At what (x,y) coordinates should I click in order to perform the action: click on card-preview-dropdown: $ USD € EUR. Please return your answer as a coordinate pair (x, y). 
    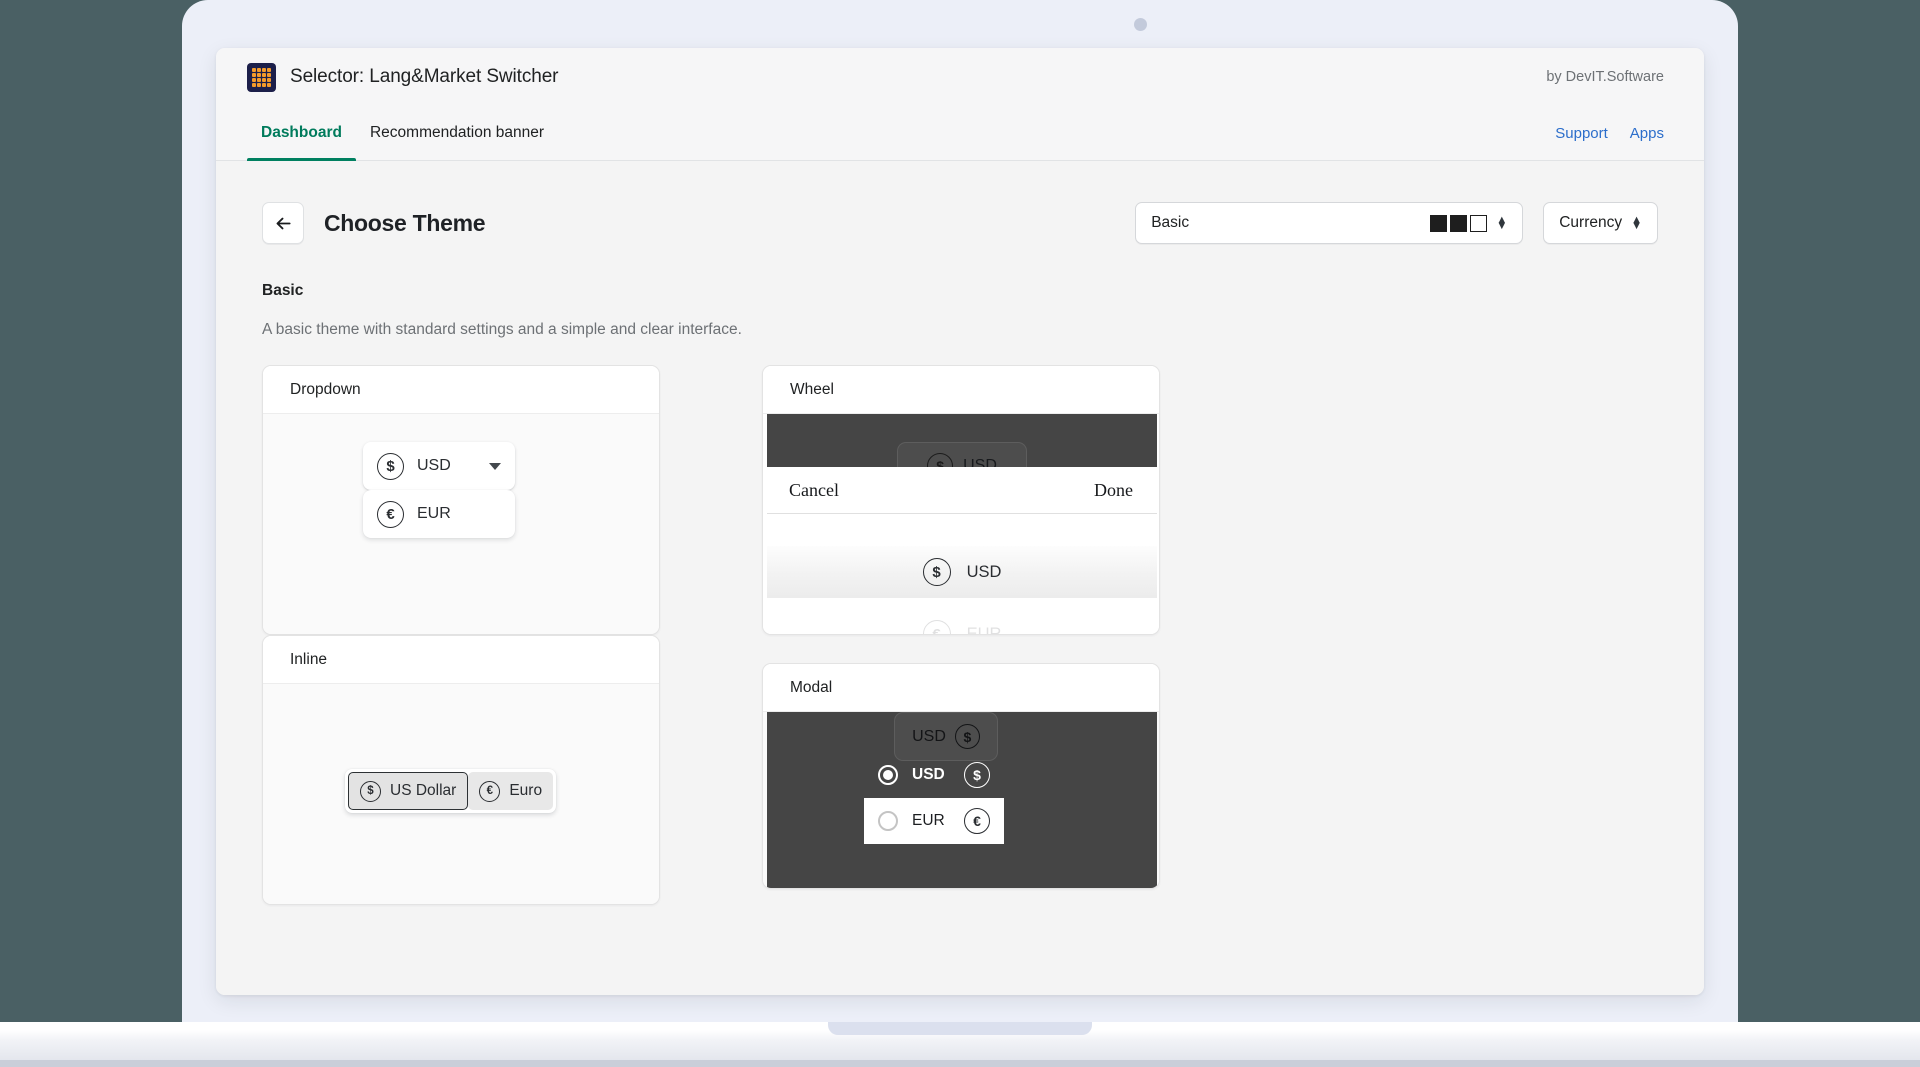
    Looking at the image, I should click on (461, 524).